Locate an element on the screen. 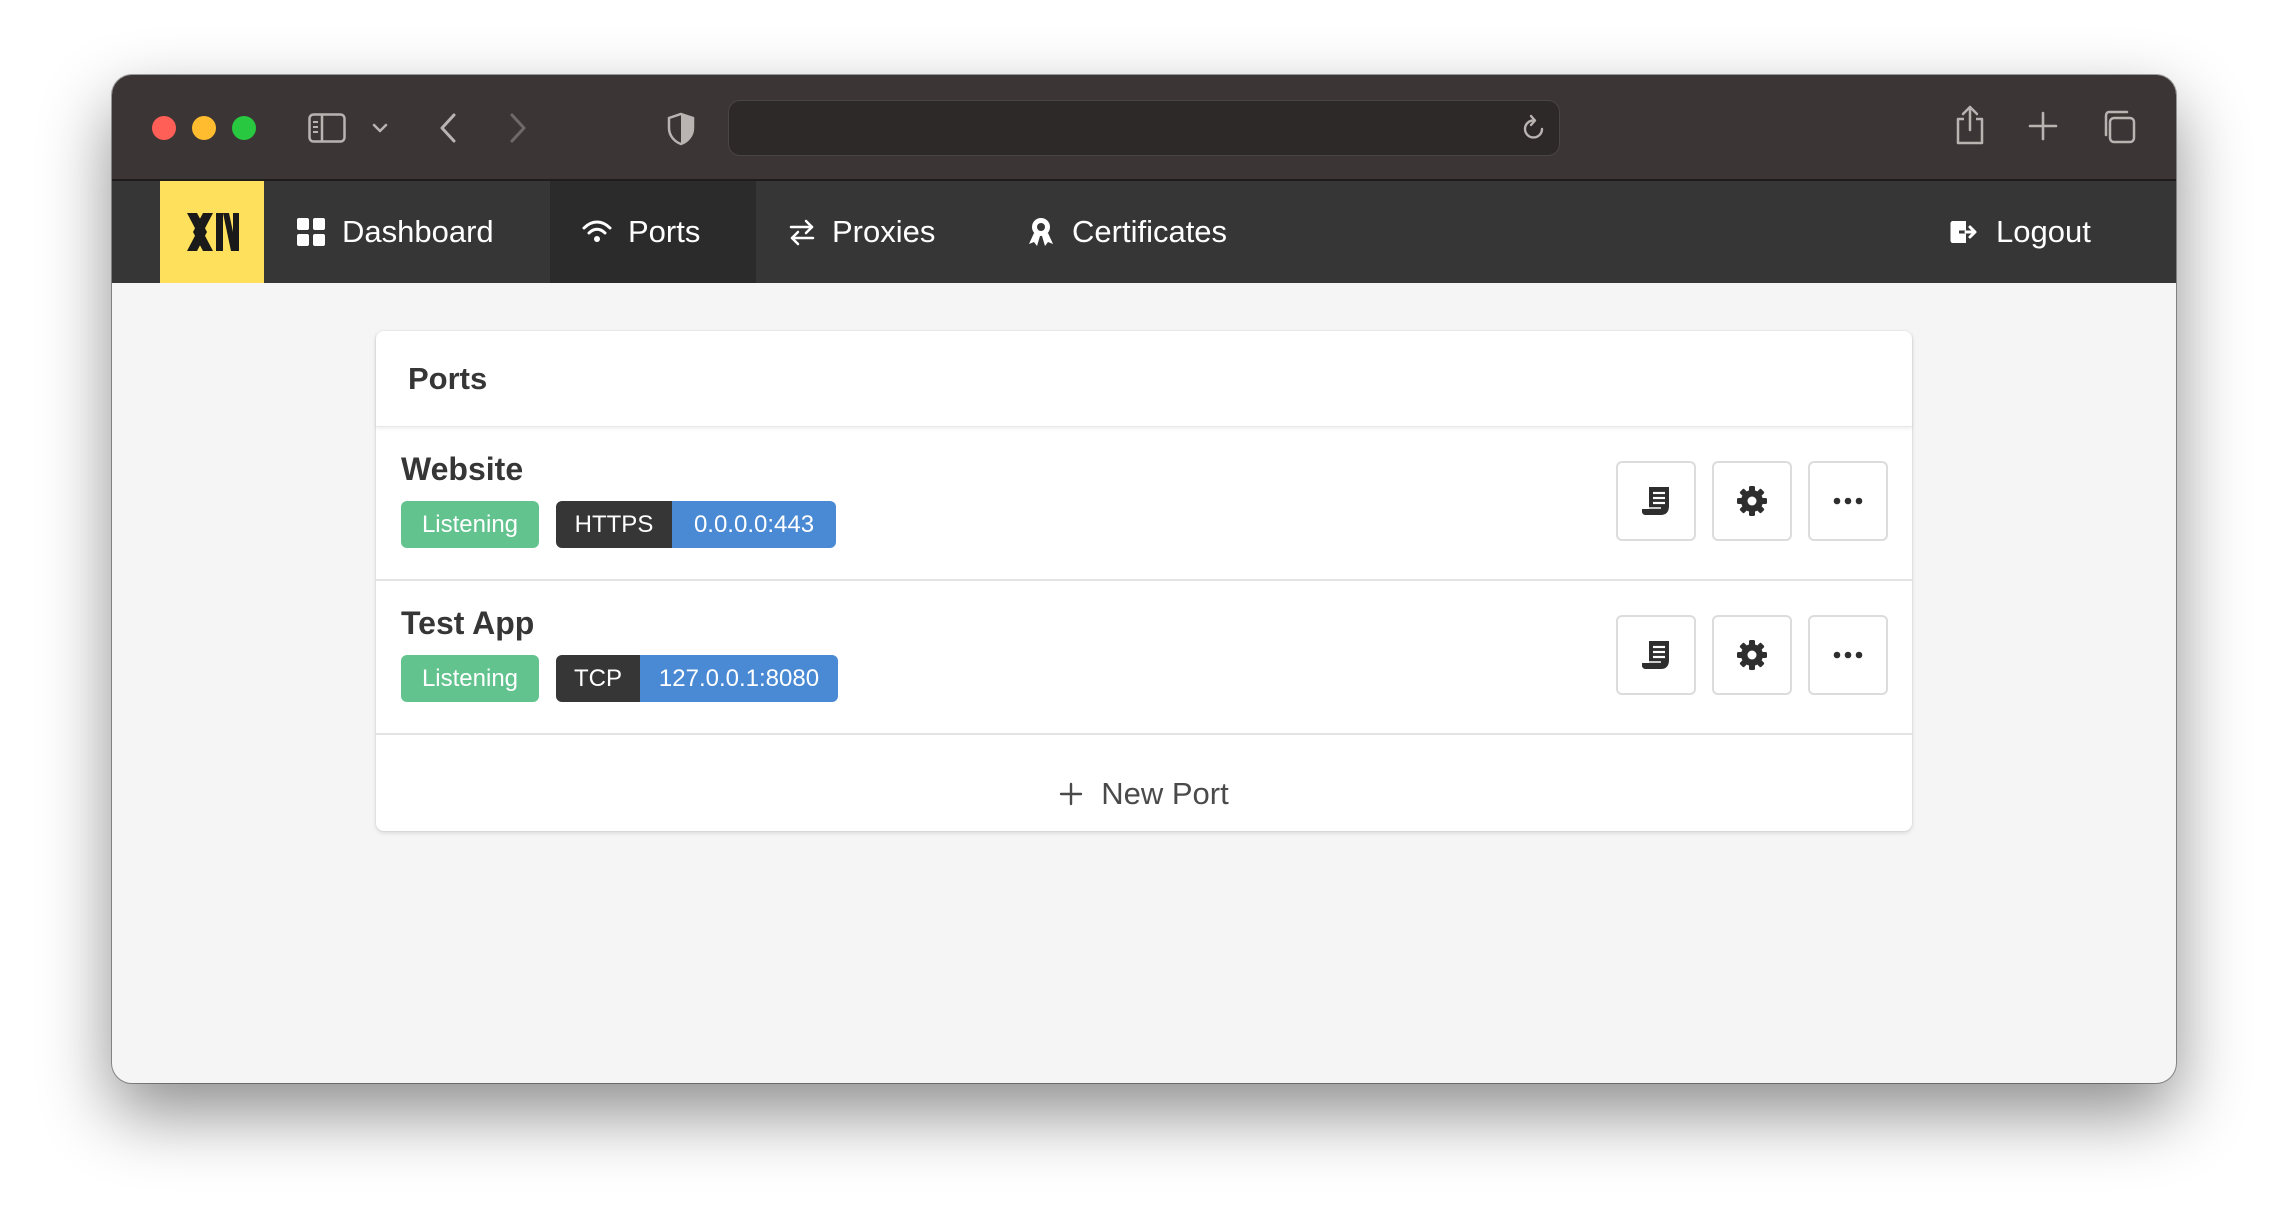  reload-icon is located at coordinates (1534, 128).